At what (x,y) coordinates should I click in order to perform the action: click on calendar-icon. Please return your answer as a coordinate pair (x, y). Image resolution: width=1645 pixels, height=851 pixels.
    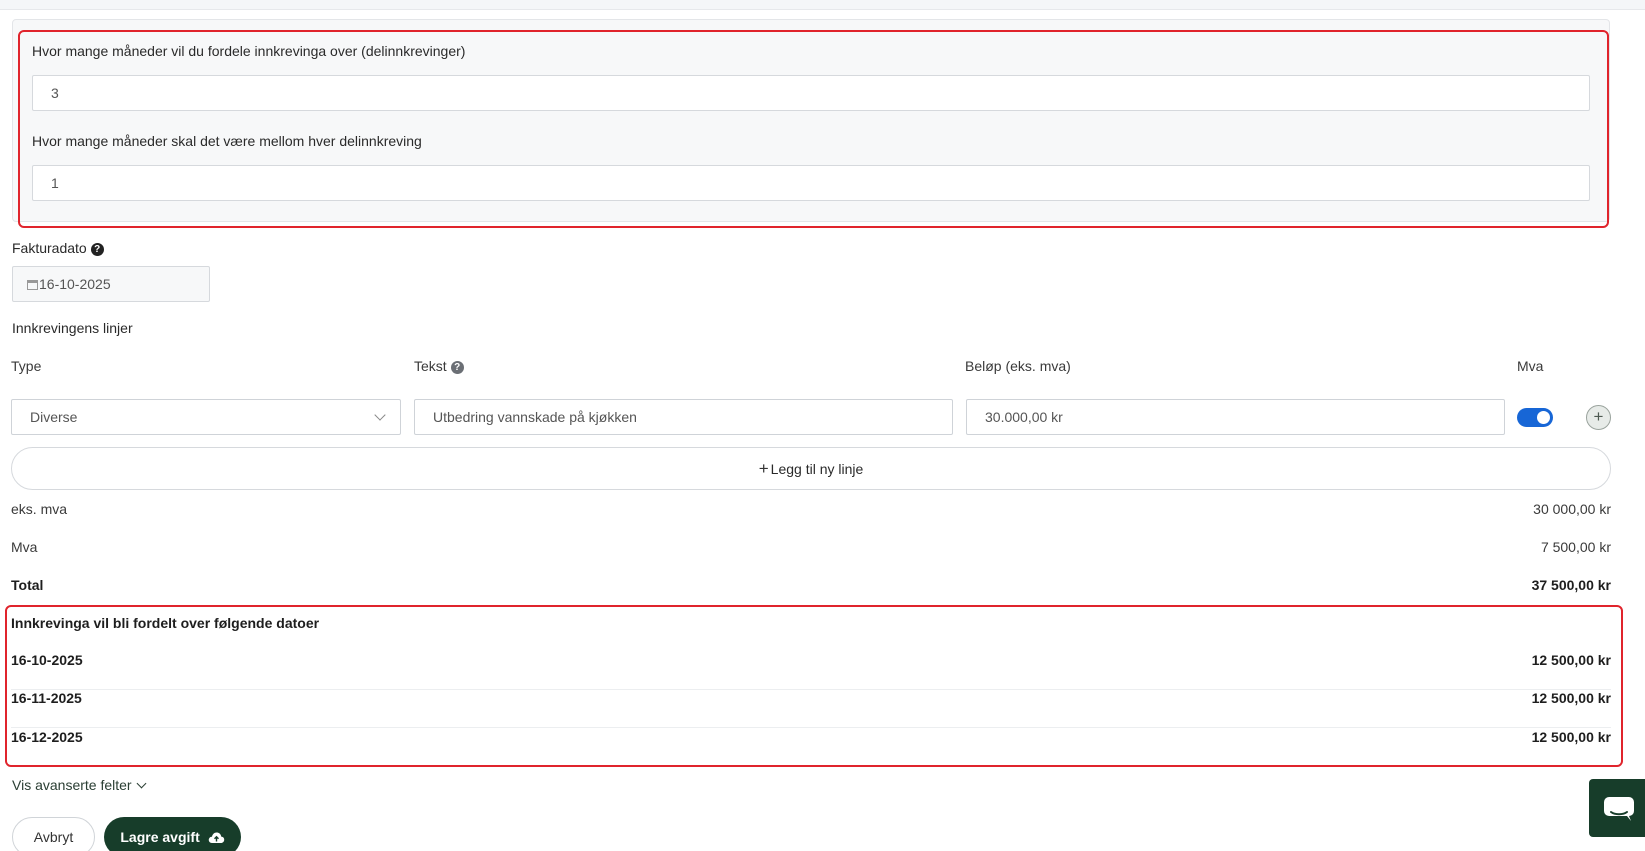
    Looking at the image, I should click on (32, 285).